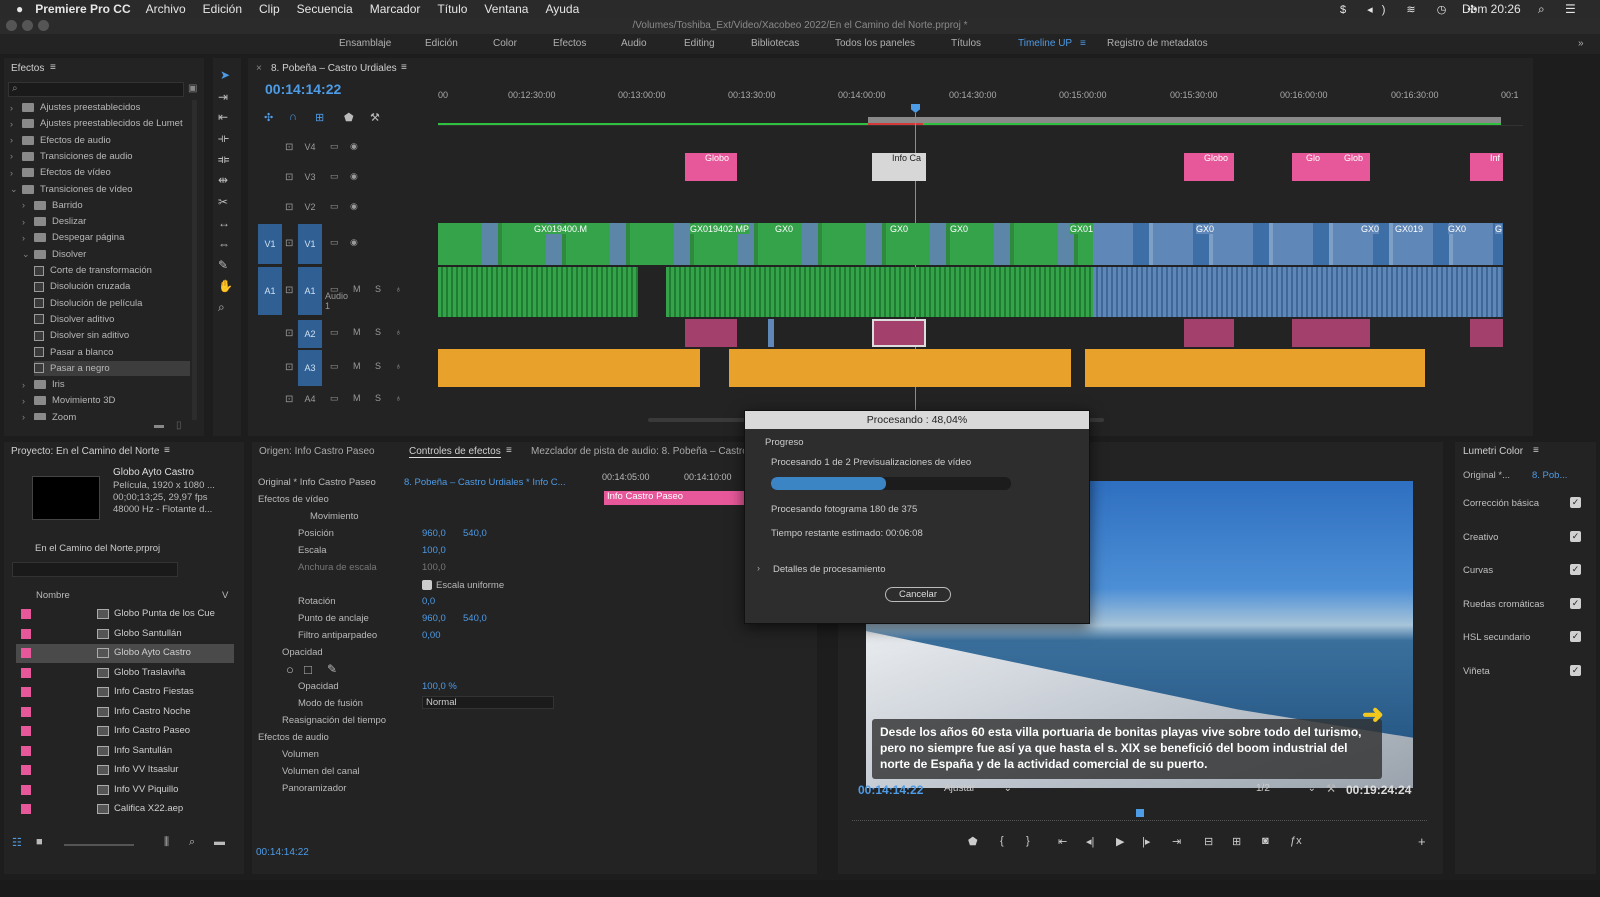 The height and width of the screenshot is (897, 1600). I want to click on effects-preset: Disolver aditivo, so click(112, 319).